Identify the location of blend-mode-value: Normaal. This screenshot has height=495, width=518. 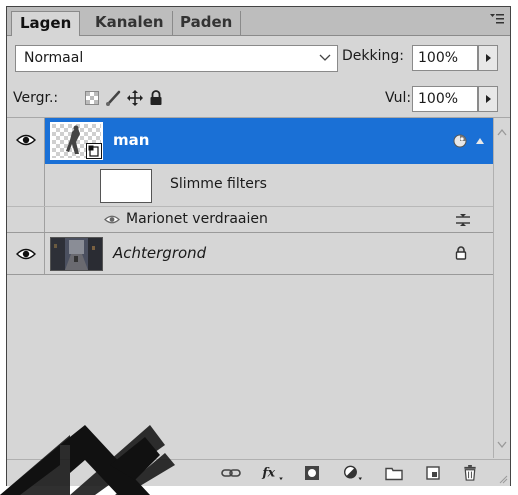
(54, 58).